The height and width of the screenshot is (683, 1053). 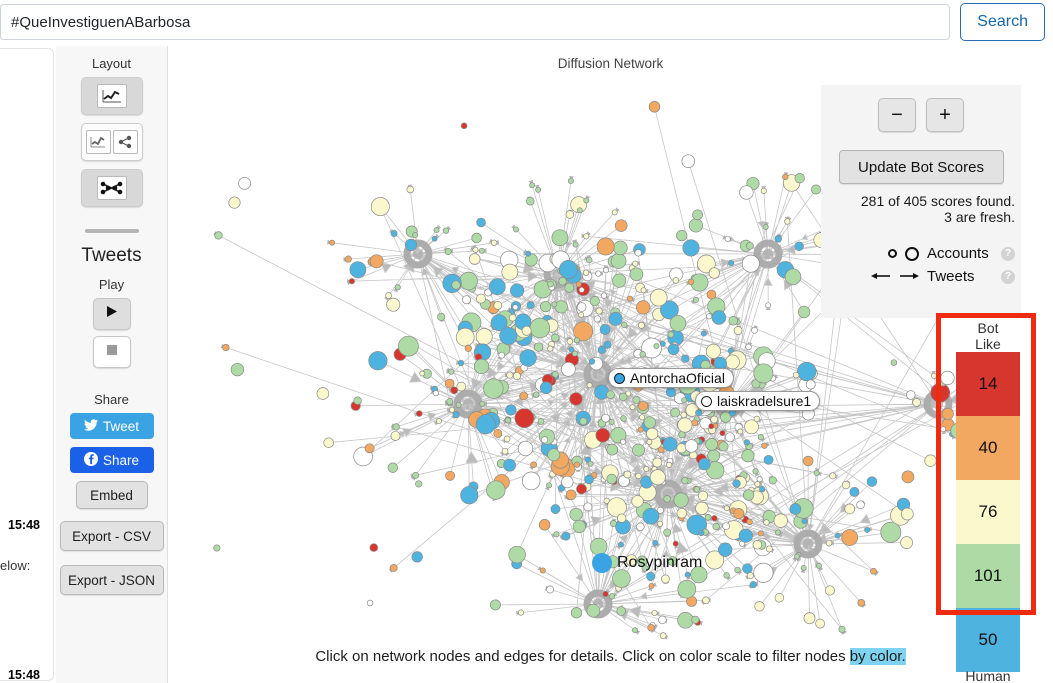 I want to click on split-layout-button, so click(x=111, y=142).